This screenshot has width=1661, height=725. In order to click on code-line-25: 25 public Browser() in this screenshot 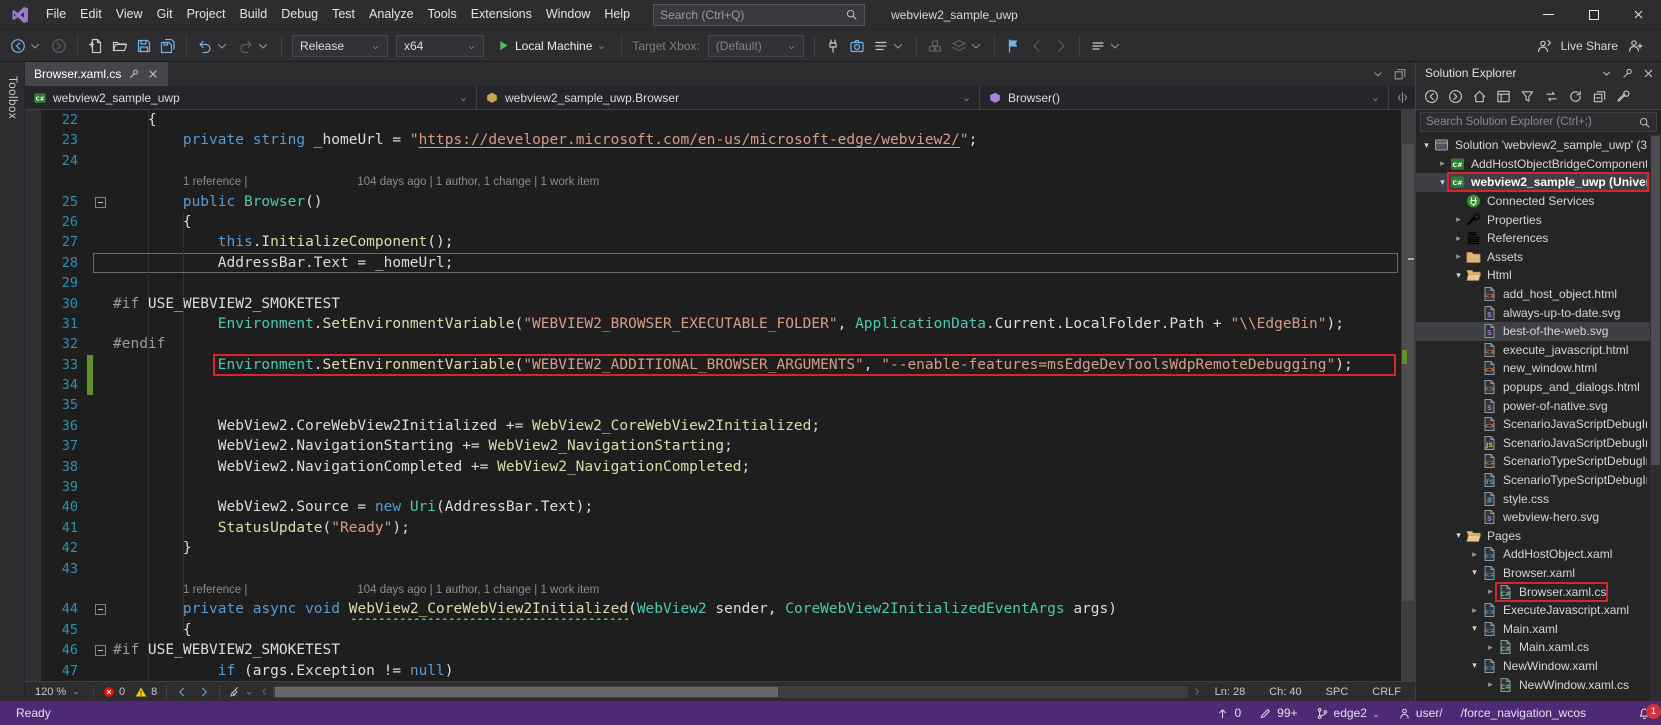, I will do `click(713, 201)`.